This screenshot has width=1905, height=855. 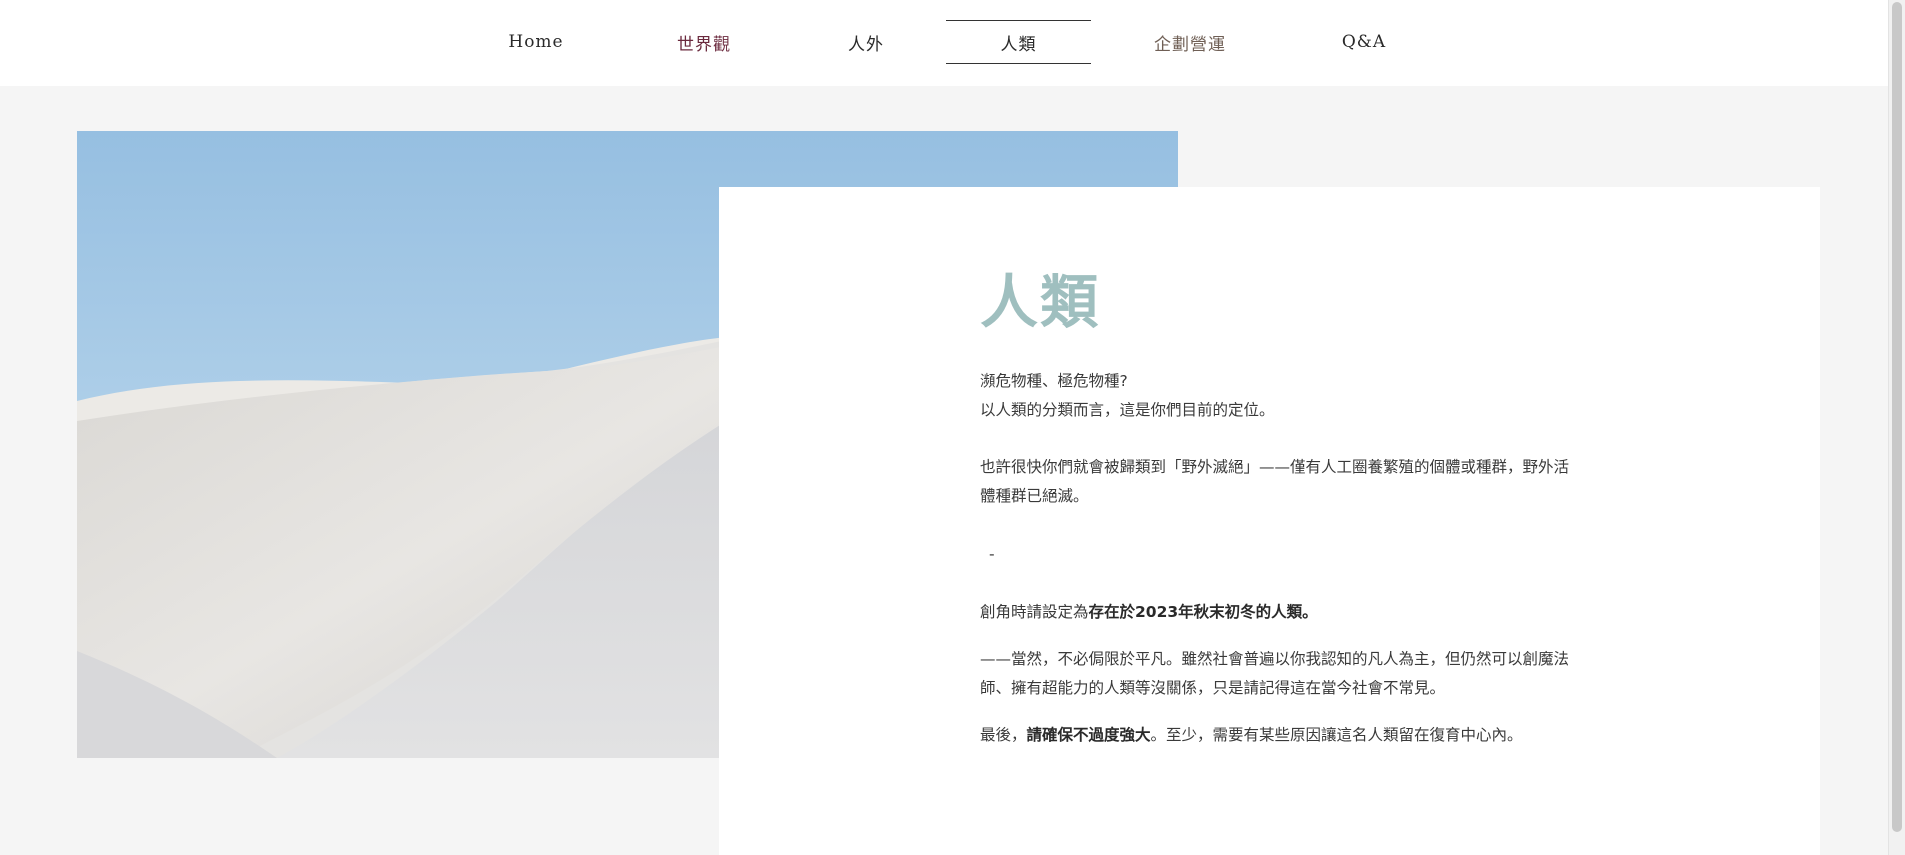 I want to click on nav-worldview: 世界觀, so click(x=704, y=42).